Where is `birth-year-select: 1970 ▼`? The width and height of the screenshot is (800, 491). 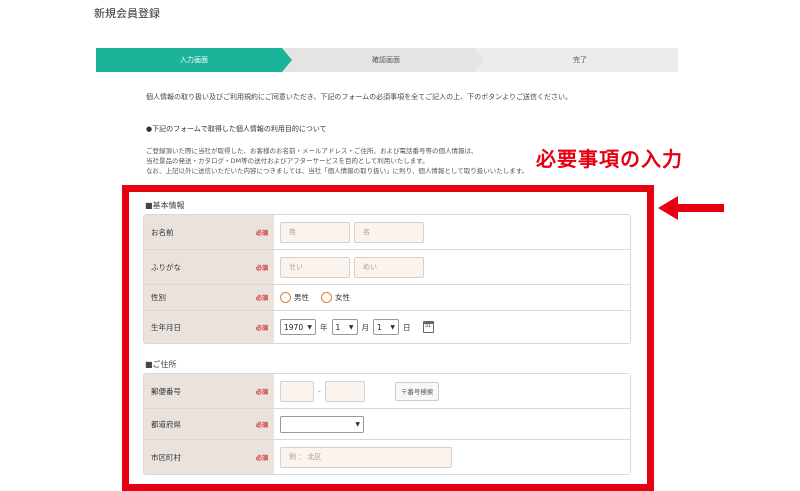
birth-year-select: 1970 ▼ is located at coordinates (298, 327).